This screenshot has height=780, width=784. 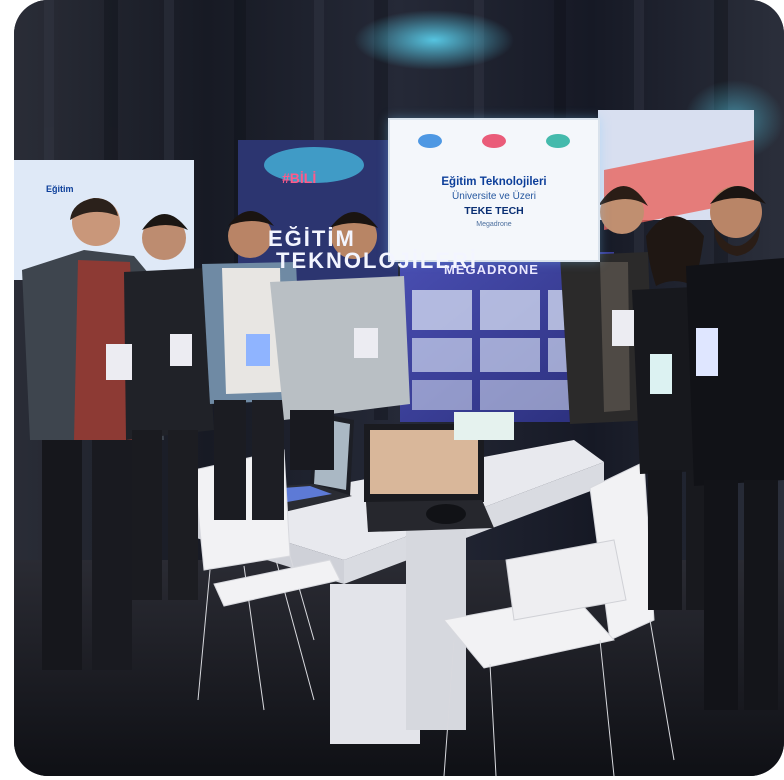 I want to click on sign-title: Eğitim Teknolojileri, so click(x=494, y=182).